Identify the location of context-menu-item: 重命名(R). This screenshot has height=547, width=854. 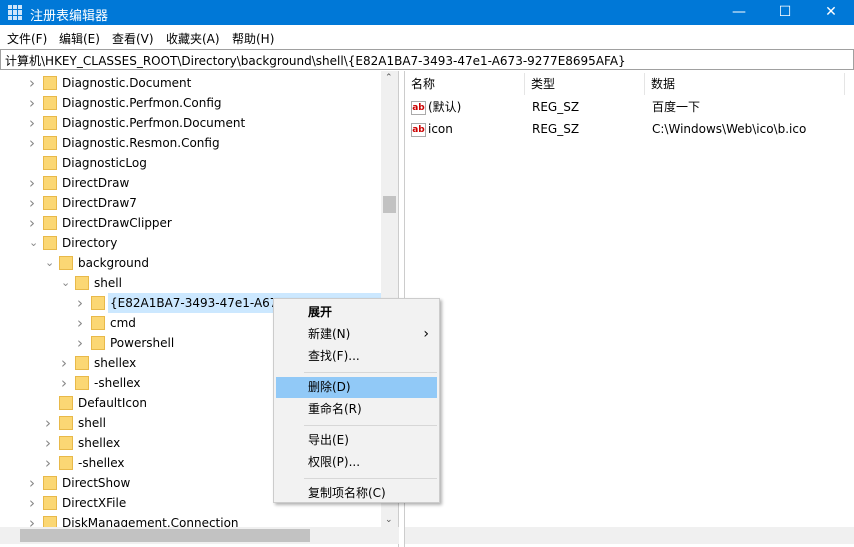
(356, 409).